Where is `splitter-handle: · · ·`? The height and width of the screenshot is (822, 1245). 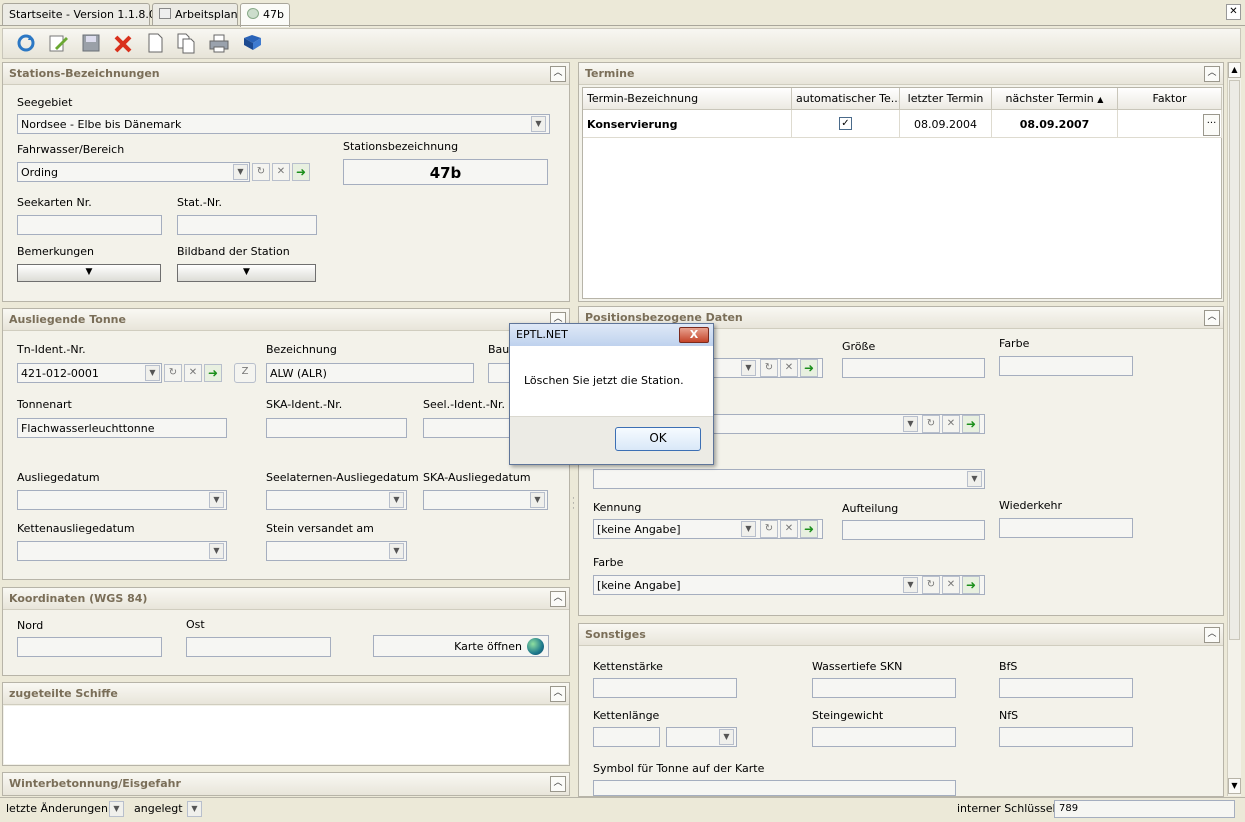 splitter-handle: · · · is located at coordinates (574, 504).